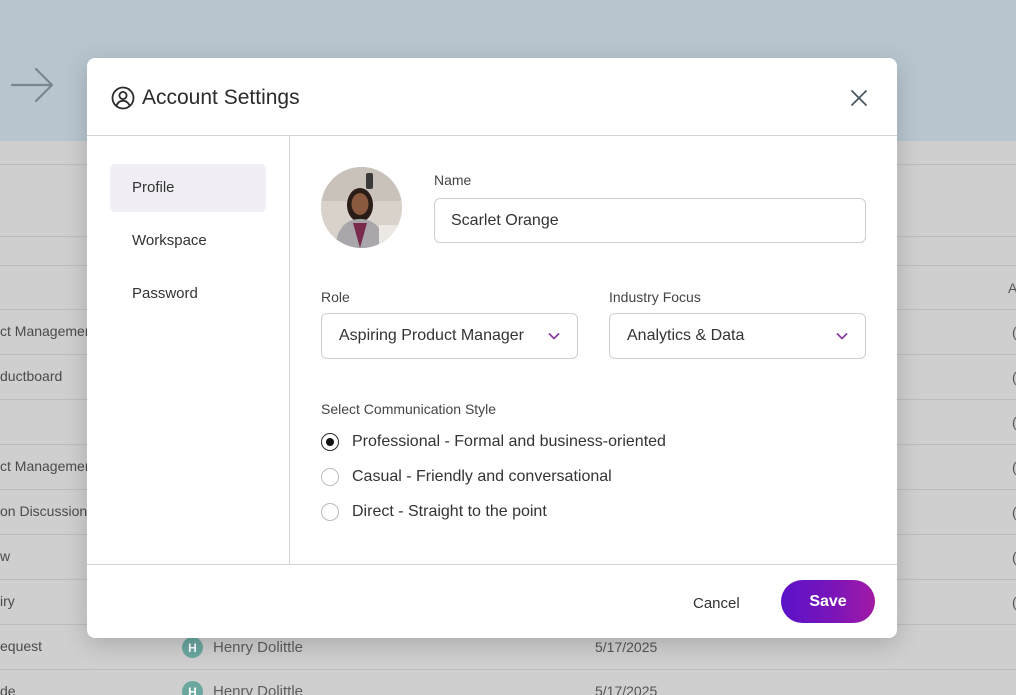  What do you see at coordinates (859, 98) in the screenshot?
I see `close-icon` at bounding box center [859, 98].